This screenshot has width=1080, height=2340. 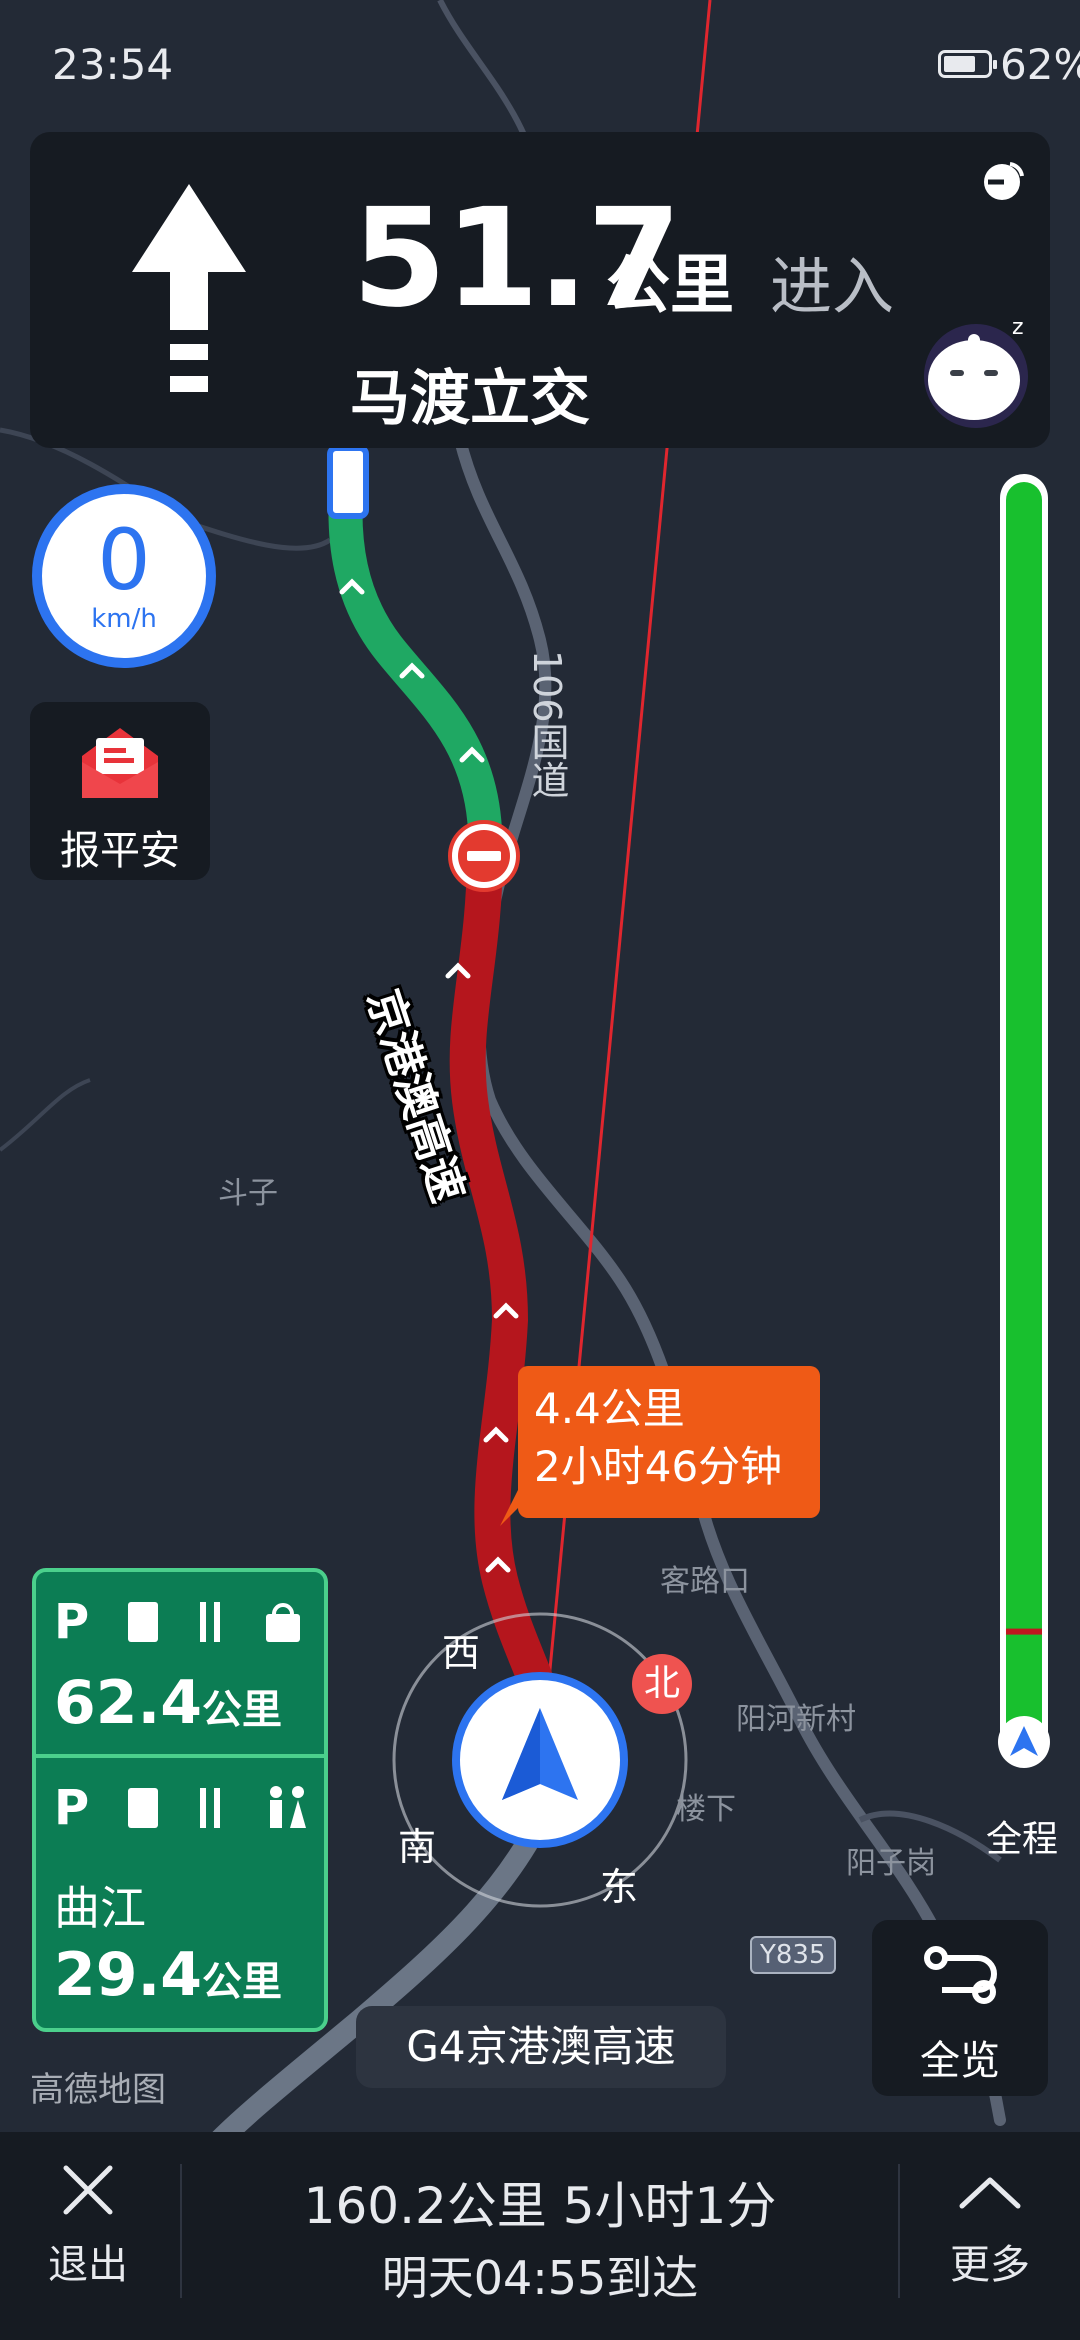 I want to click on congestion-eta-bubble: 4.4公里 2小时46分钟, so click(x=669, y=1442).